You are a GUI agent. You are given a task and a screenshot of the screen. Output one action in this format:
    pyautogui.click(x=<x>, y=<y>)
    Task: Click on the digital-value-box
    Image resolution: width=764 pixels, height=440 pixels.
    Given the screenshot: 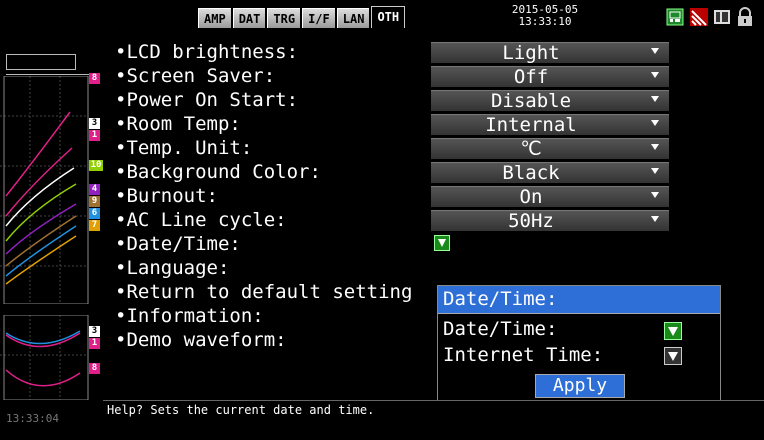 What is the action you would take?
    pyautogui.click(x=41, y=62)
    